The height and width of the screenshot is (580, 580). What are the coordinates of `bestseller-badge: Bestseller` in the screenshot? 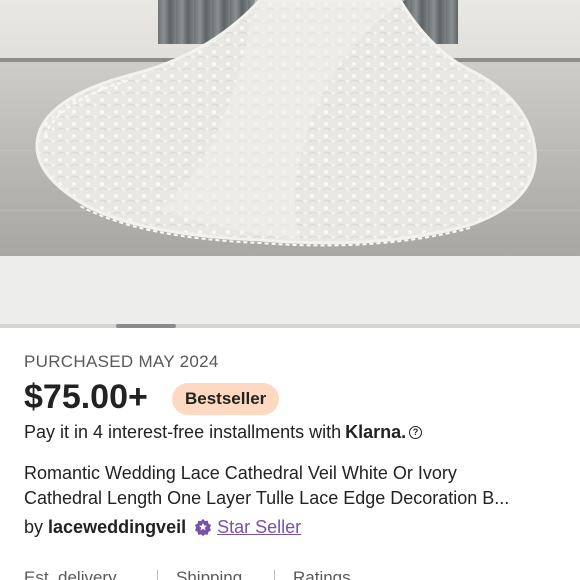 It's located at (226, 399).